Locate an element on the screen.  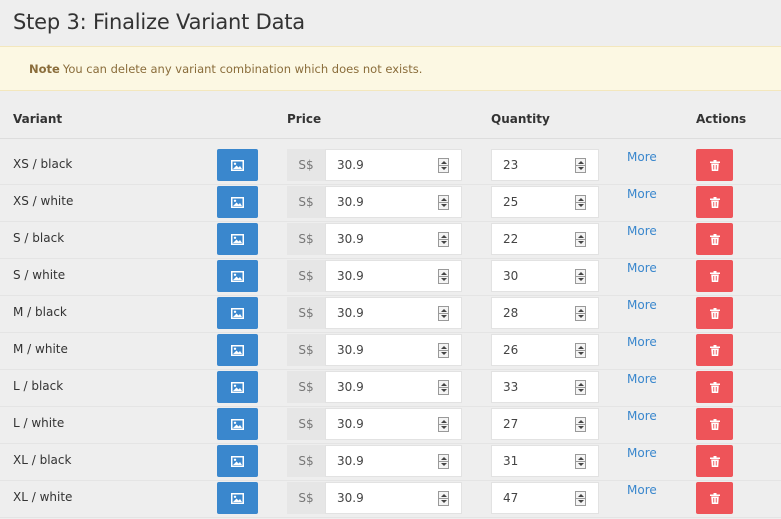
table-row: XS / black S$ 30.9 23 More is located at coordinates (390, 167).